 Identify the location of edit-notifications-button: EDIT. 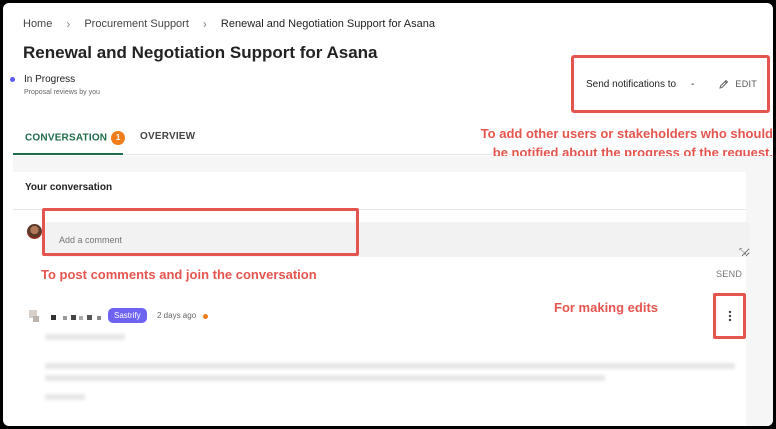
(738, 84).